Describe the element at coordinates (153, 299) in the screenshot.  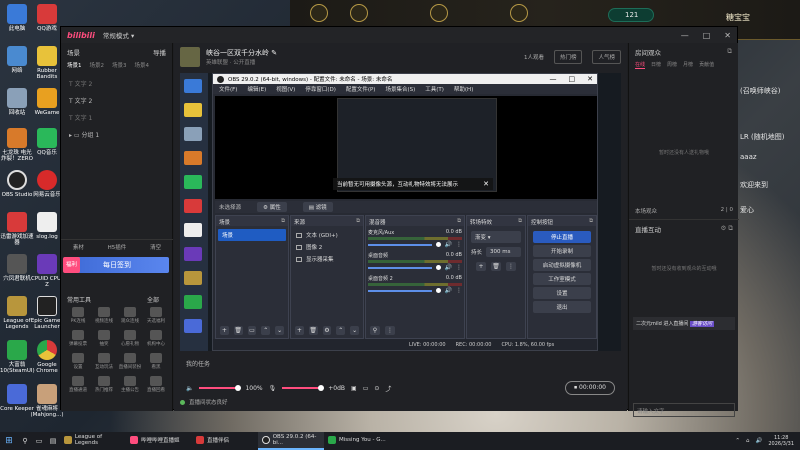
I see `tools-more-link: 全部` at that location.